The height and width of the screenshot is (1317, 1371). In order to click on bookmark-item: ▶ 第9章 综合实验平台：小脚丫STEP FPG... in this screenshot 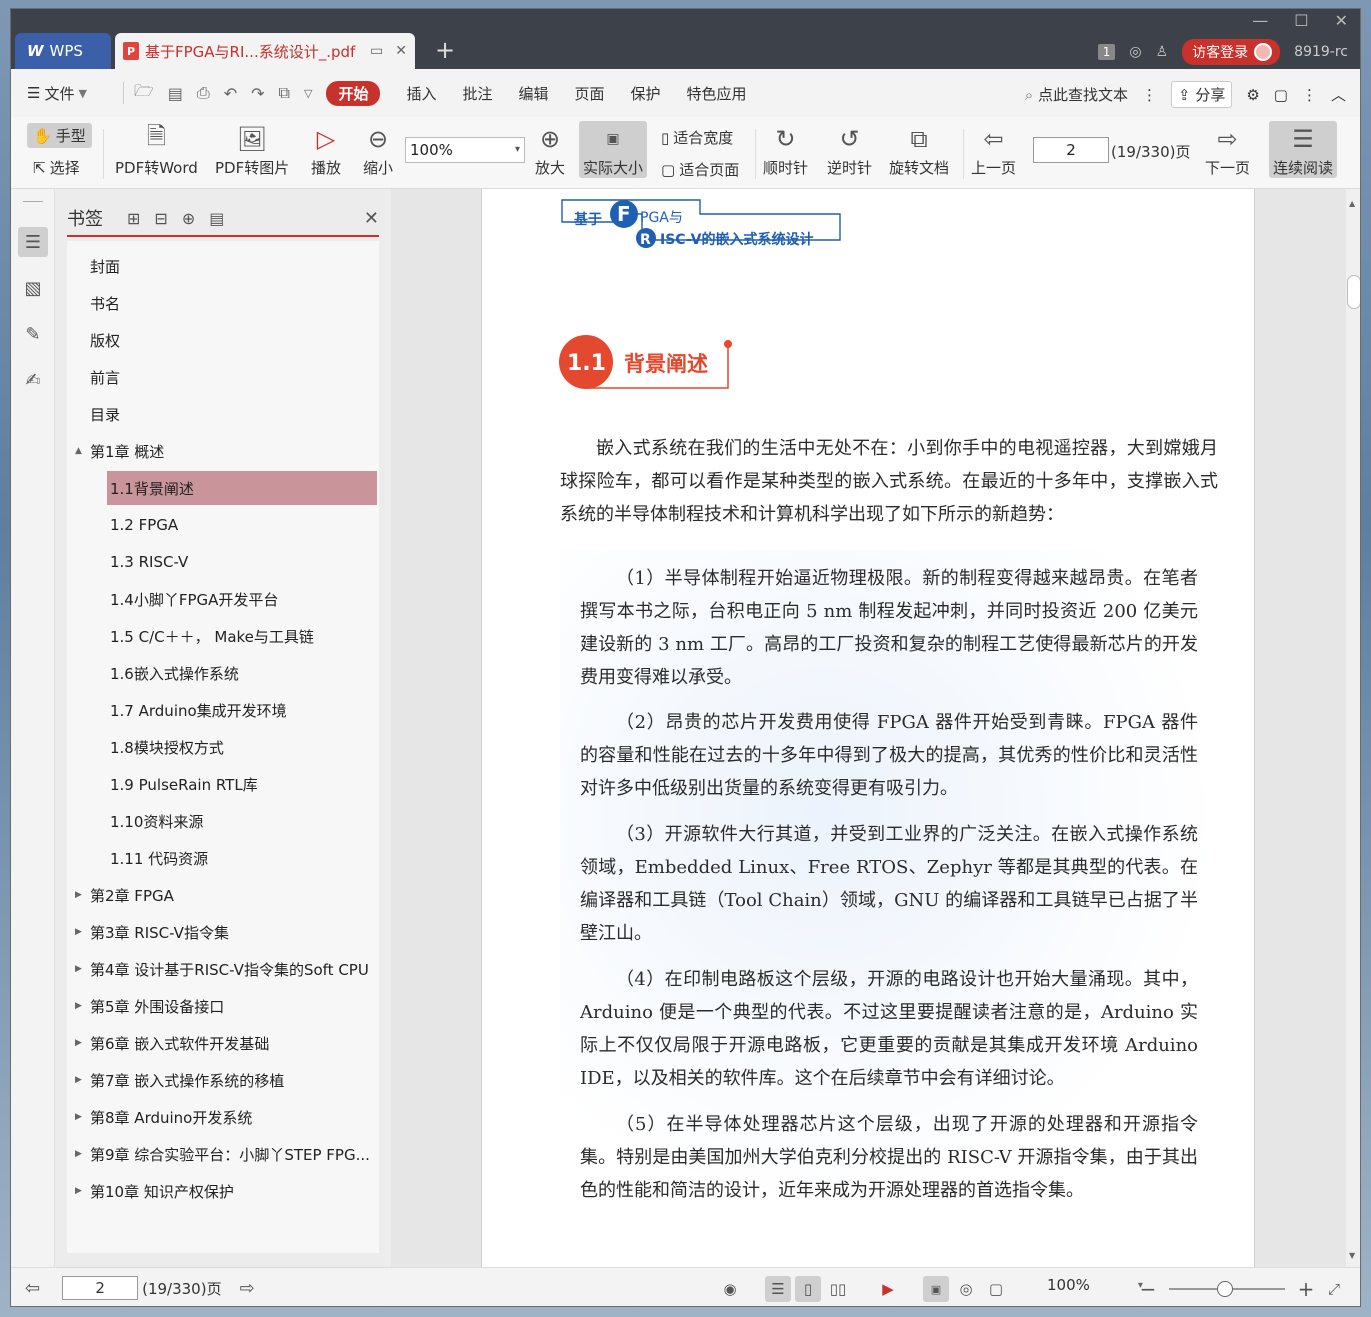, I will do `click(223, 1154)`.